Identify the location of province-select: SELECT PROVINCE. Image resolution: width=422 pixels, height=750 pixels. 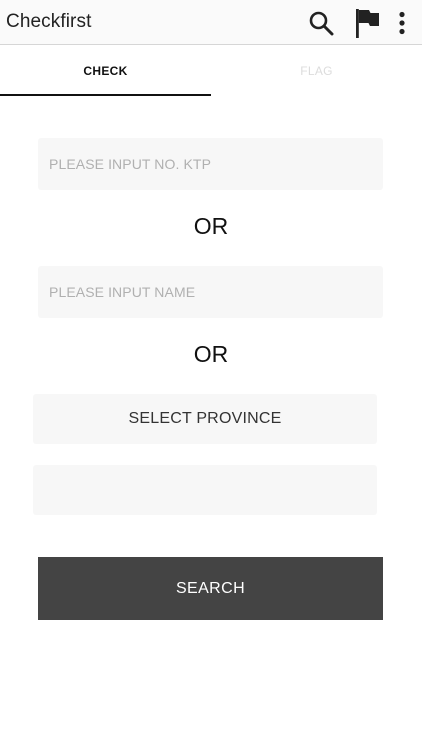
(205, 419).